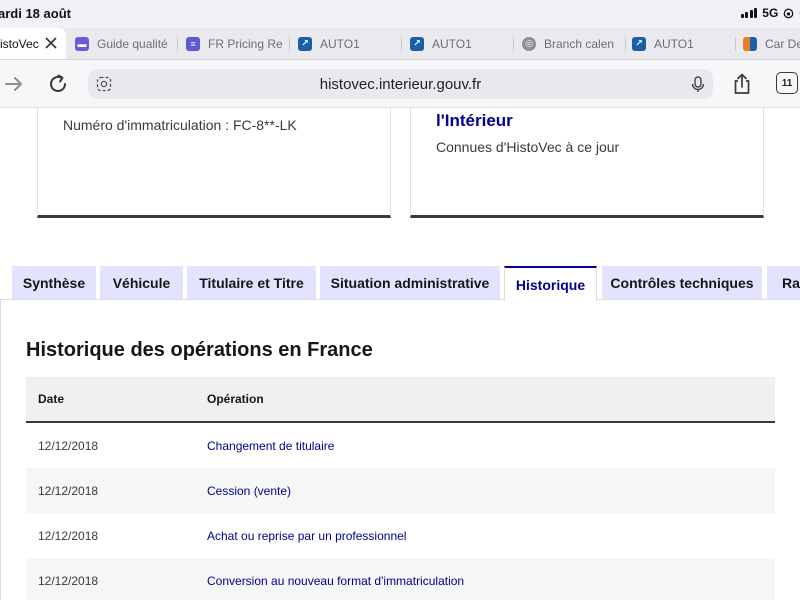  Describe the element at coordinates (698, 84) in the screenshot. I see `microphone-icon` at that location.